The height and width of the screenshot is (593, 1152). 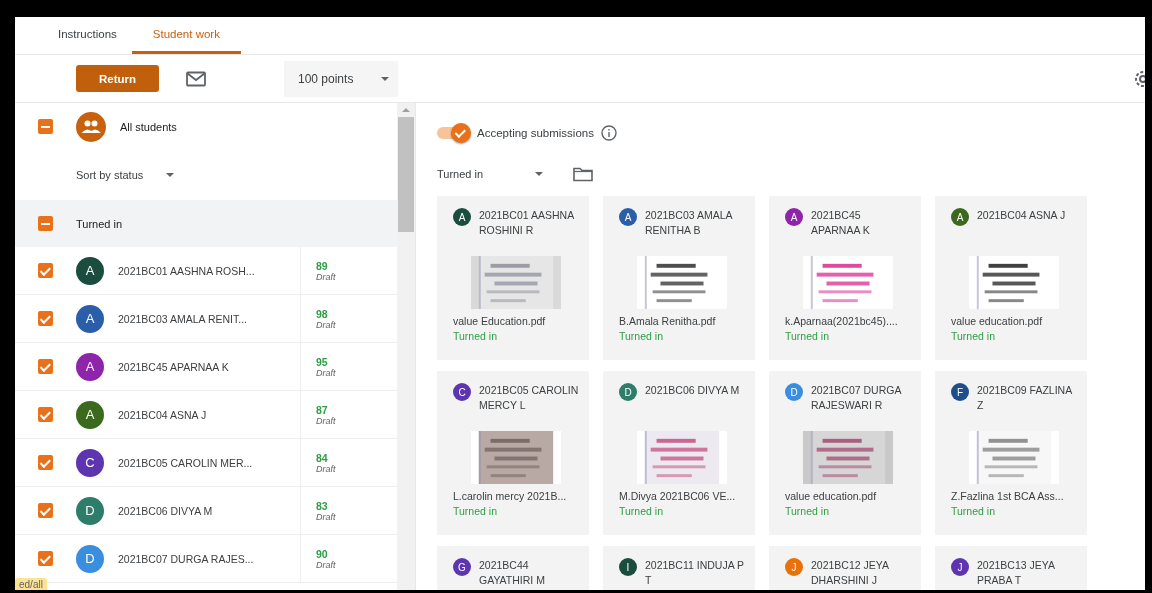 What do you see at coordinates (186, 35) in the screenshot?
I see `tab: Student work` at bounding box center [186, 35].